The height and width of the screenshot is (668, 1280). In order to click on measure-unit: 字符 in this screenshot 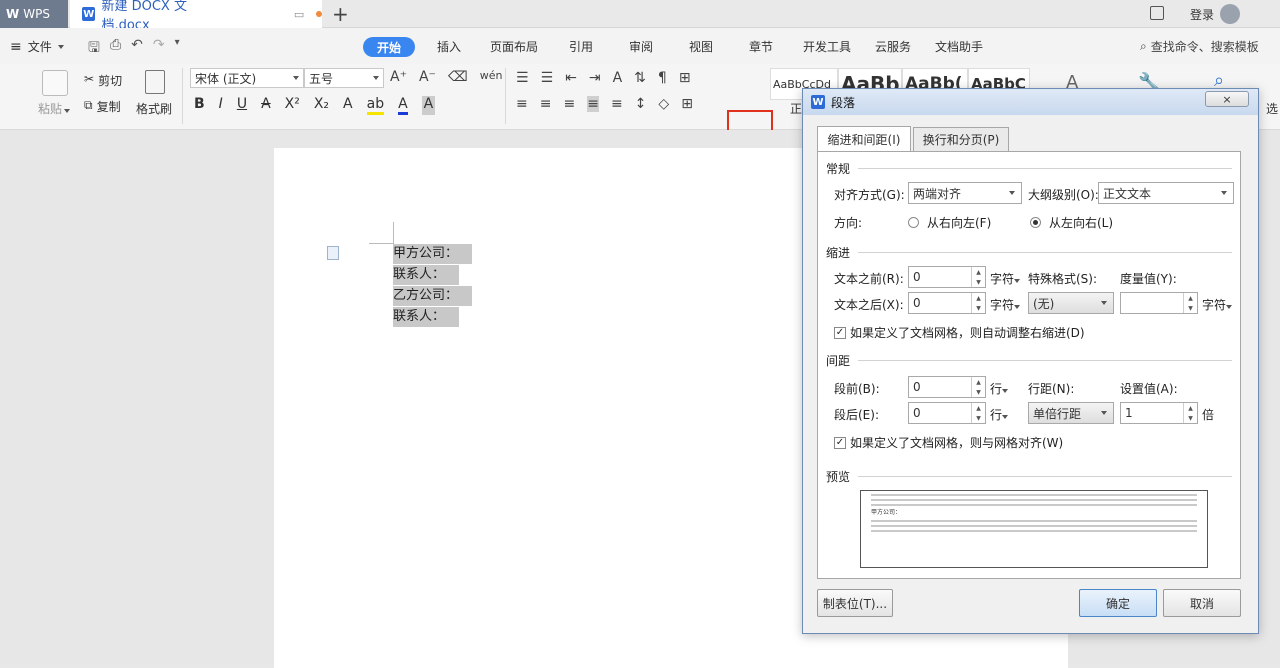, I will do `click(1217, 304)`.